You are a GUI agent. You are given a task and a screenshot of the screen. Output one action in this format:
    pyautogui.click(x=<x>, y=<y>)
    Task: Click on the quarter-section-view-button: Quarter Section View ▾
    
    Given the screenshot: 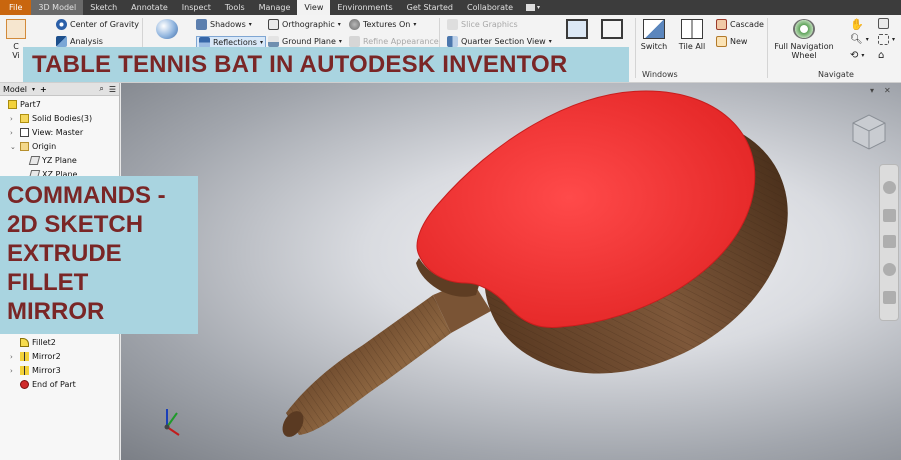 What is the action you would take?
    pyautogui.click(x=499, y=41)
    